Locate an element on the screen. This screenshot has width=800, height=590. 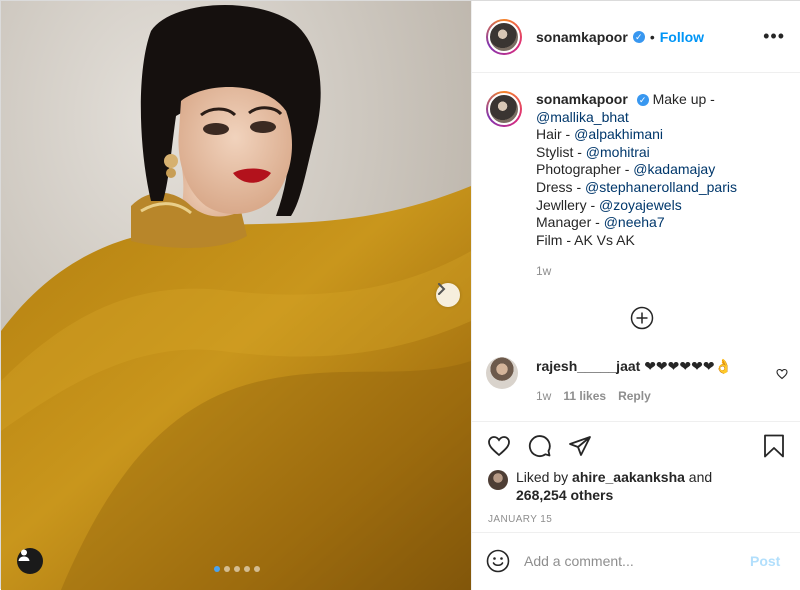
caption-mention: @stephanerolland_paris is located at coordinates (661, 187).